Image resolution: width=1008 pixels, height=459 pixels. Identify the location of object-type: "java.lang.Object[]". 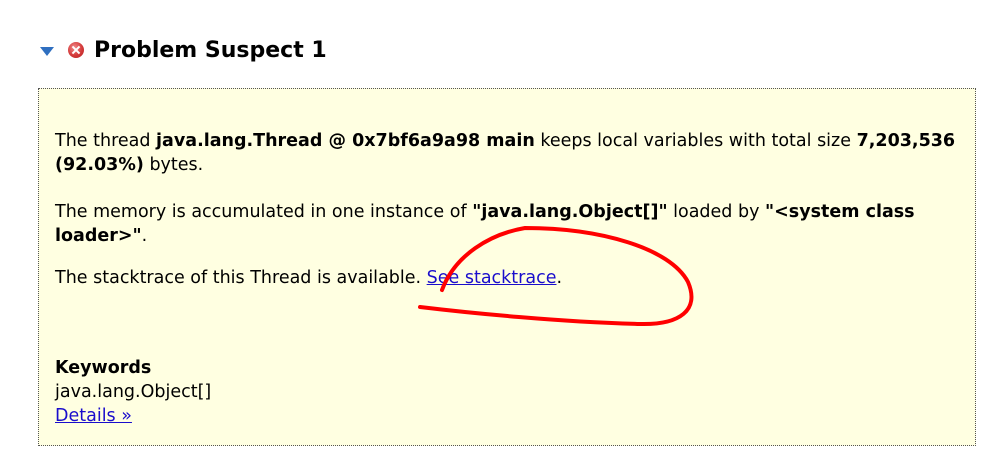
(570, 212).